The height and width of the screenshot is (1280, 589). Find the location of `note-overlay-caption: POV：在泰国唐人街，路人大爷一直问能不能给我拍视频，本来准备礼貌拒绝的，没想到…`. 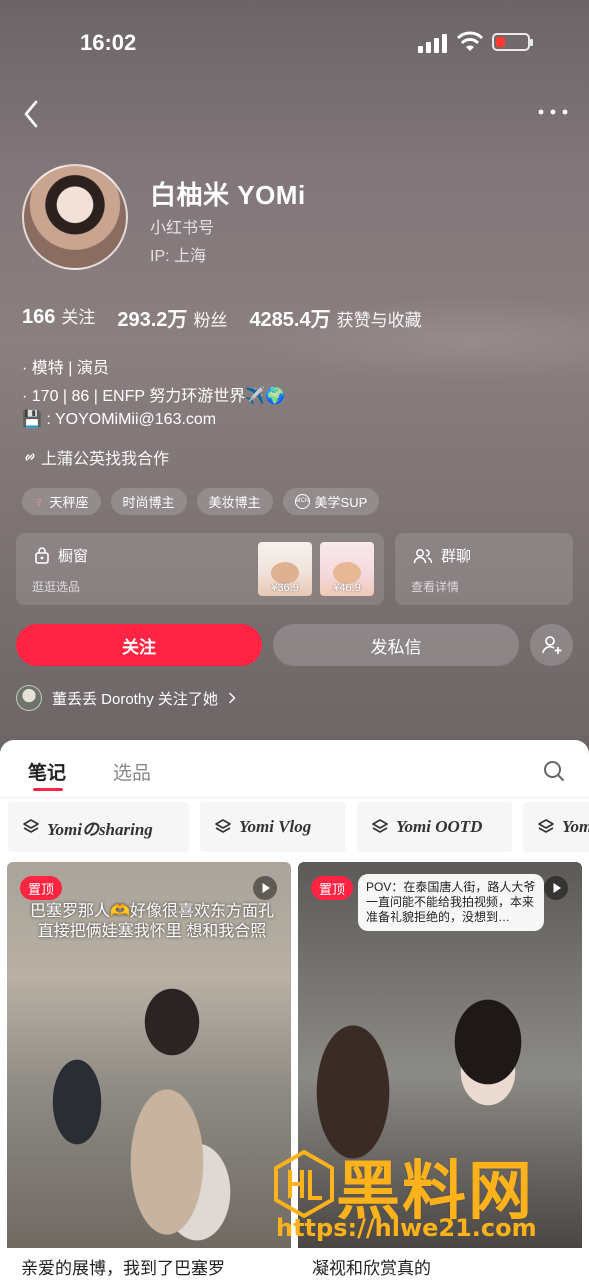

note-overlay-caption: POV：在泰国唐人街，路人大爷一直问能不能给我拍视频，本来准备礼貌拒绝的，没想到… is located at coordinates (451, 902).